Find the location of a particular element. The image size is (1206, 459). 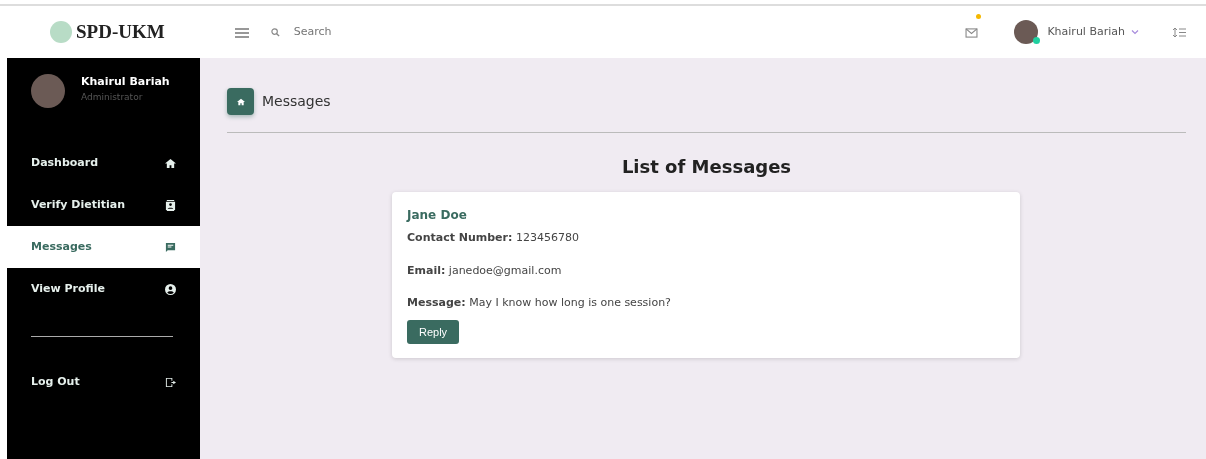

reply-button: Reply is located at coordinates (433, 331).